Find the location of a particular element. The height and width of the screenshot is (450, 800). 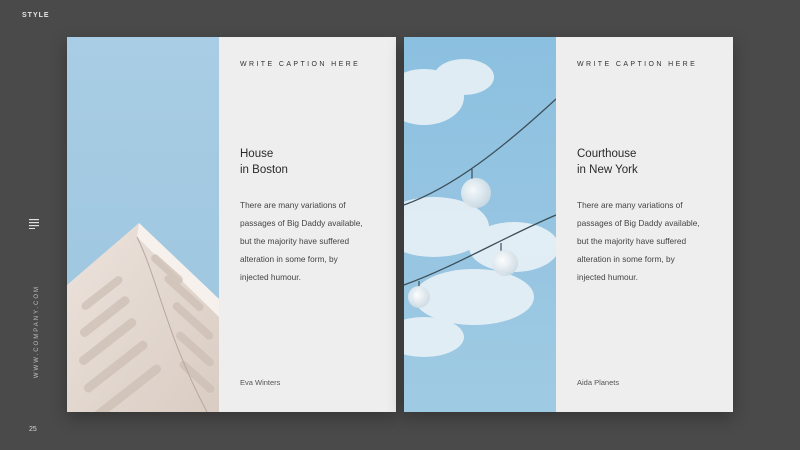

author-name: Eva Winters is located at coordinates (260, 382).